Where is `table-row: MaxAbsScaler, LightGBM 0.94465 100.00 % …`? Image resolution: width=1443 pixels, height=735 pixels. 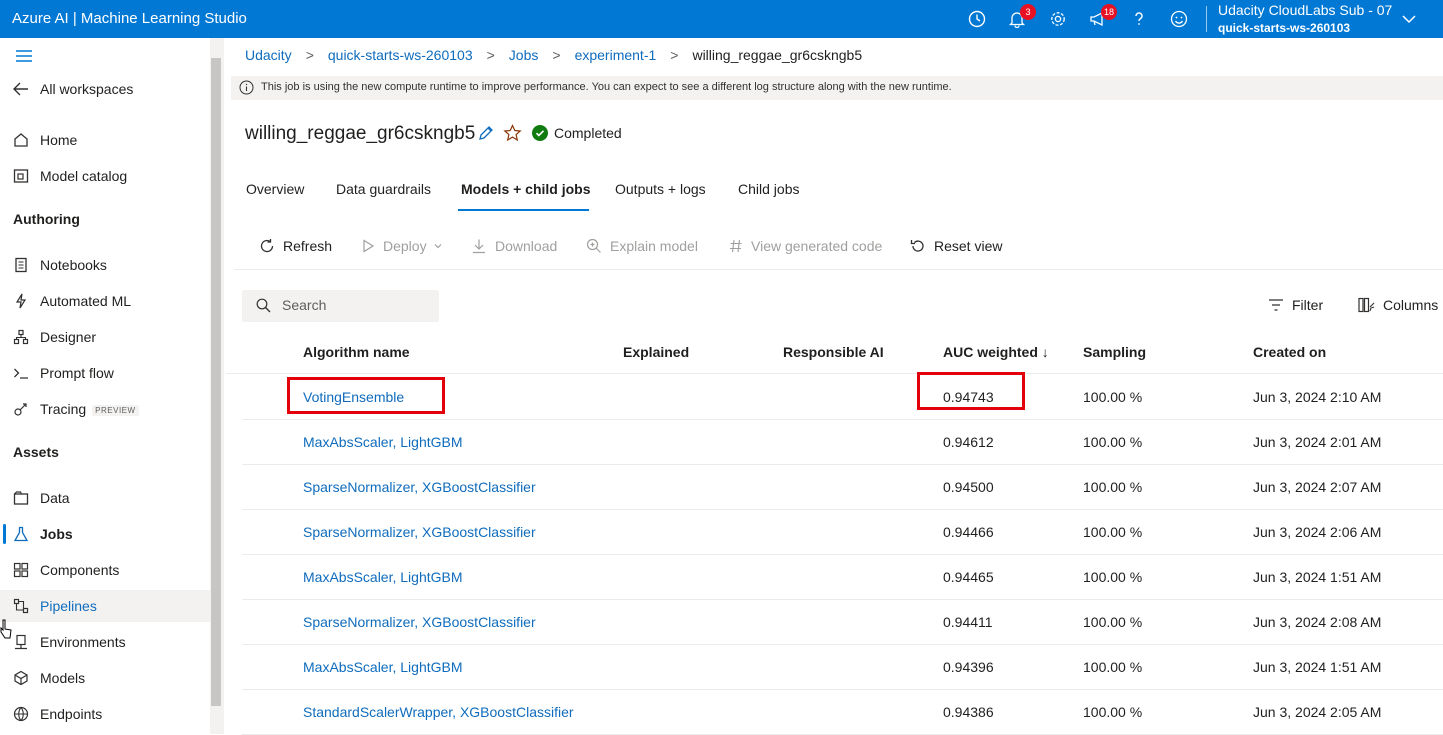
table-row: MaxAbsScaler, LightGBM 0.94465 100.00 % … is located at coordinates (842, 577).